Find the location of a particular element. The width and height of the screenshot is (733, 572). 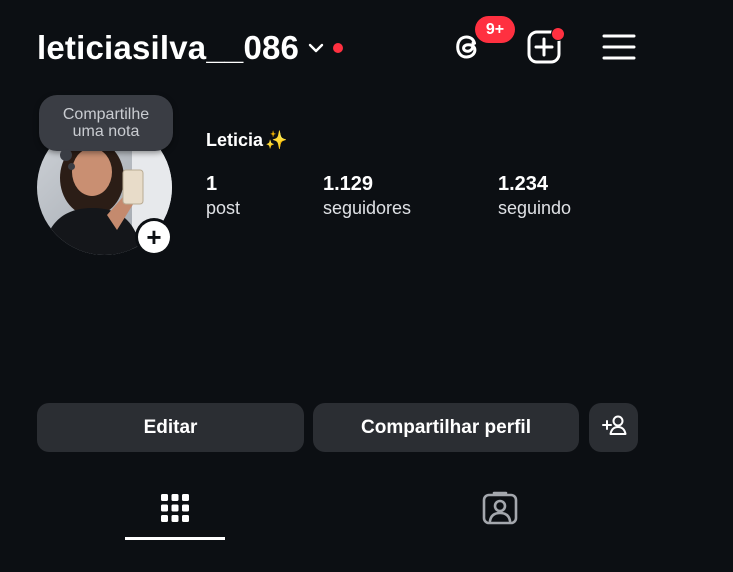

followers-count: 1.129 is located at coordinates (348, 184).